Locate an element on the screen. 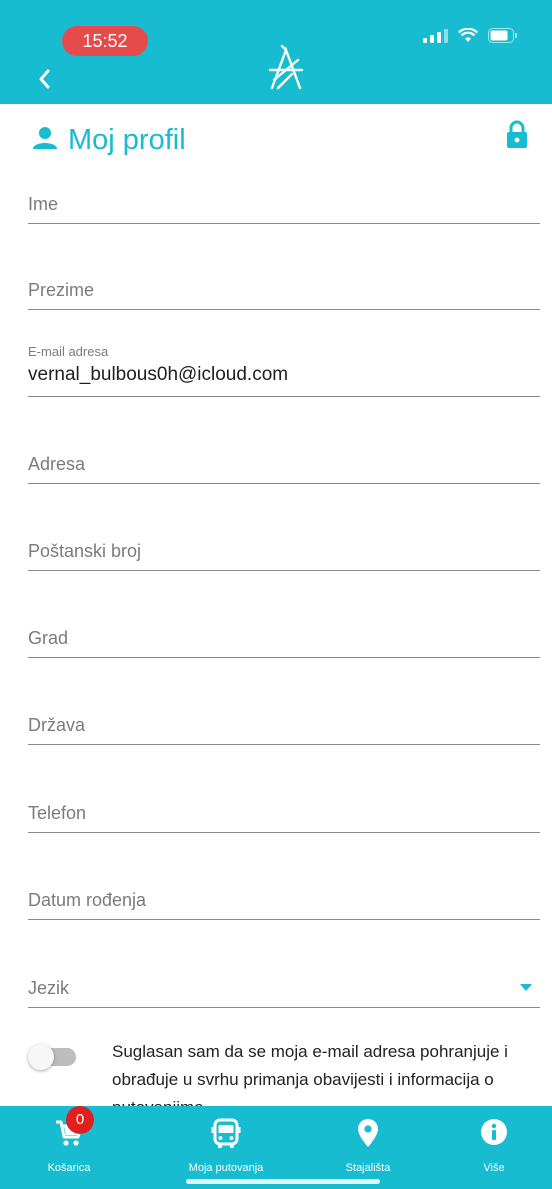 The width and height of the screenshot is (552, 1189). address-placeholder: Adresa is located at coordinates (57, 464).